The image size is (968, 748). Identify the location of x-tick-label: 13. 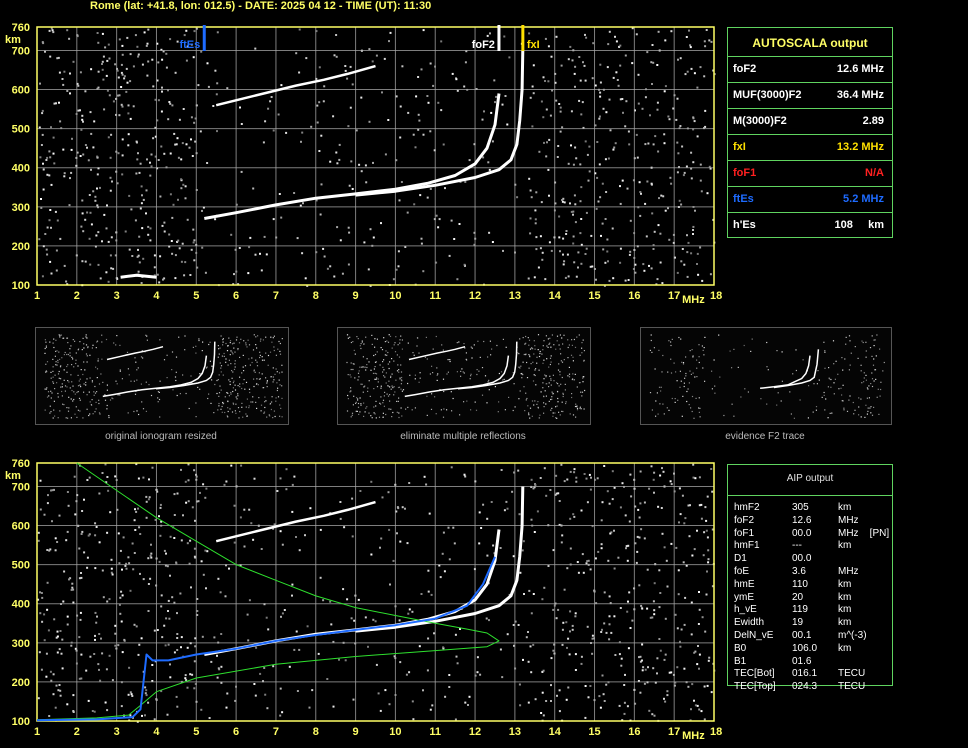
(515, 296).